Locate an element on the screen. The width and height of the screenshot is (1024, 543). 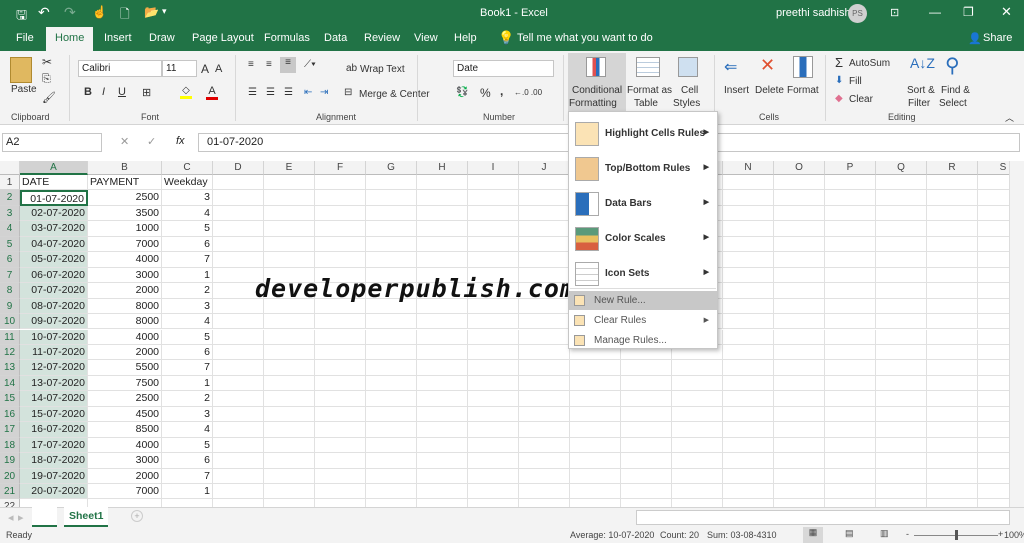
format-cells-button: Format is located at coordinates (803, 90).